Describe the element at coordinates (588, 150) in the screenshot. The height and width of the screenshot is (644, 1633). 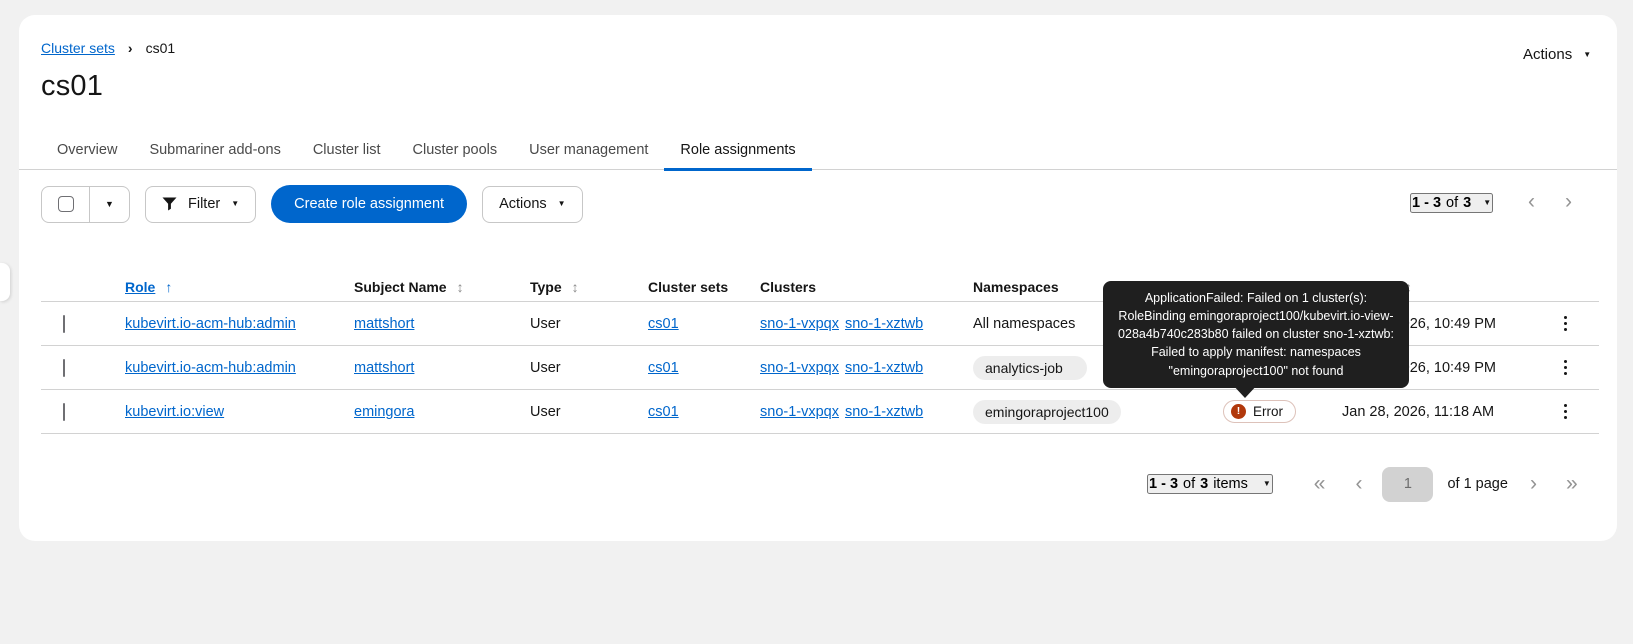
I see `tab-user-management: User management` at that location.